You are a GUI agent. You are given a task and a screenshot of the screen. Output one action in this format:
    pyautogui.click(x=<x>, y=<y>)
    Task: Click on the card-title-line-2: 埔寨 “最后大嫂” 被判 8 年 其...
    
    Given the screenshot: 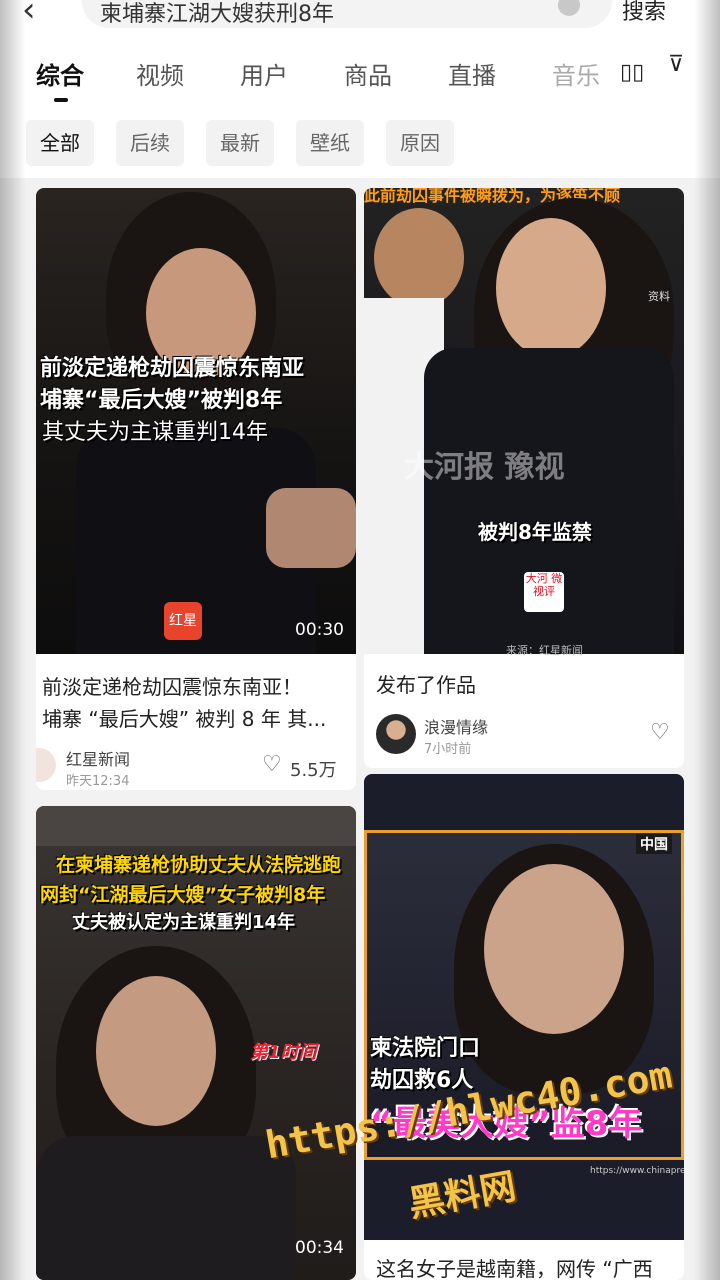 What is the action you would take?
    pyautogui.click(x=184, y=719)
    